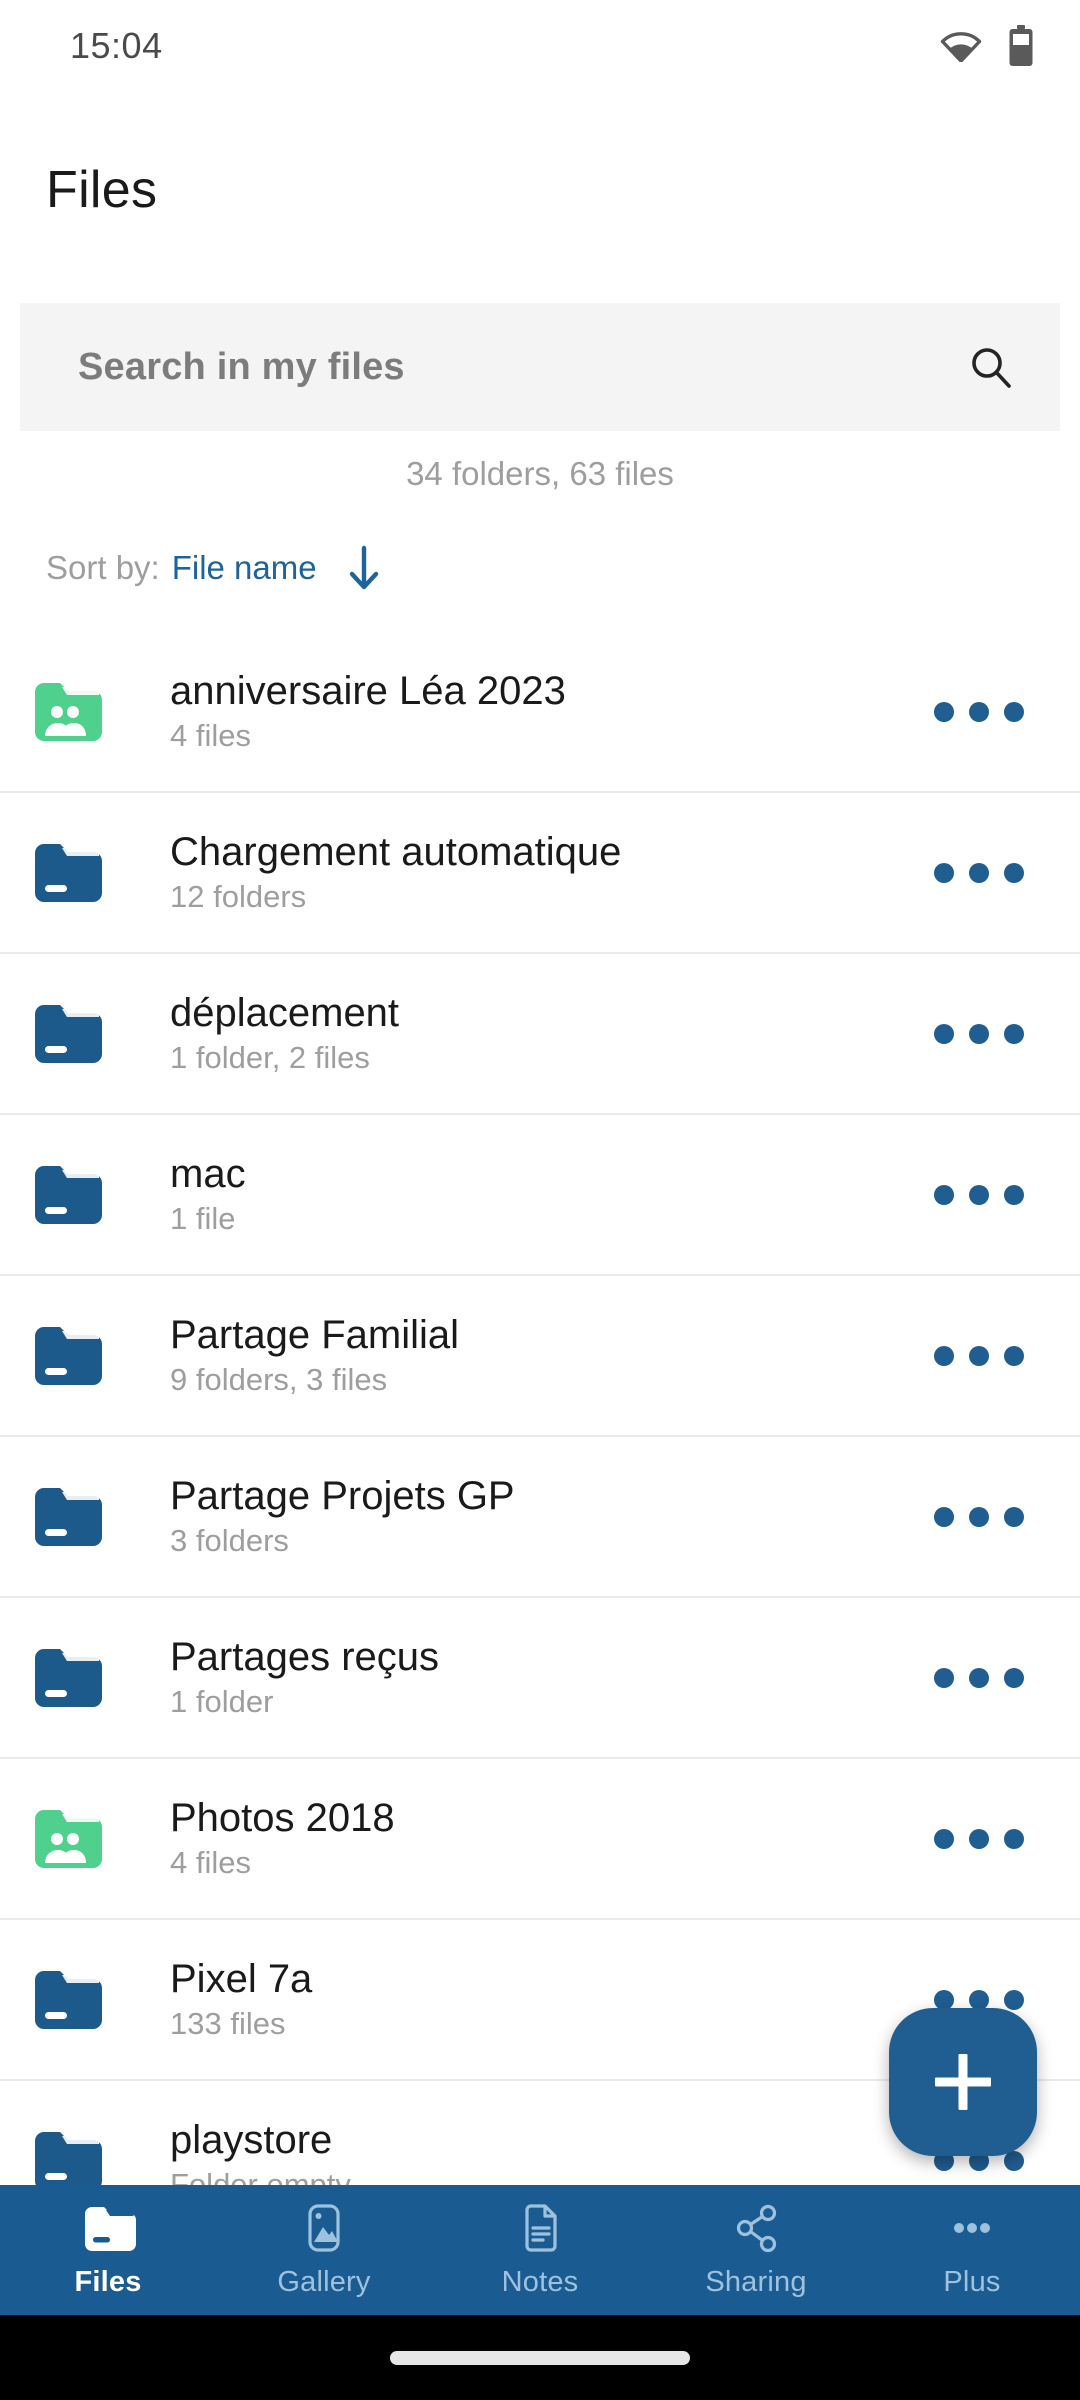 This screenshot has width=1080, height=2400. I want to click on gallery-icon, so click(324, 2227).